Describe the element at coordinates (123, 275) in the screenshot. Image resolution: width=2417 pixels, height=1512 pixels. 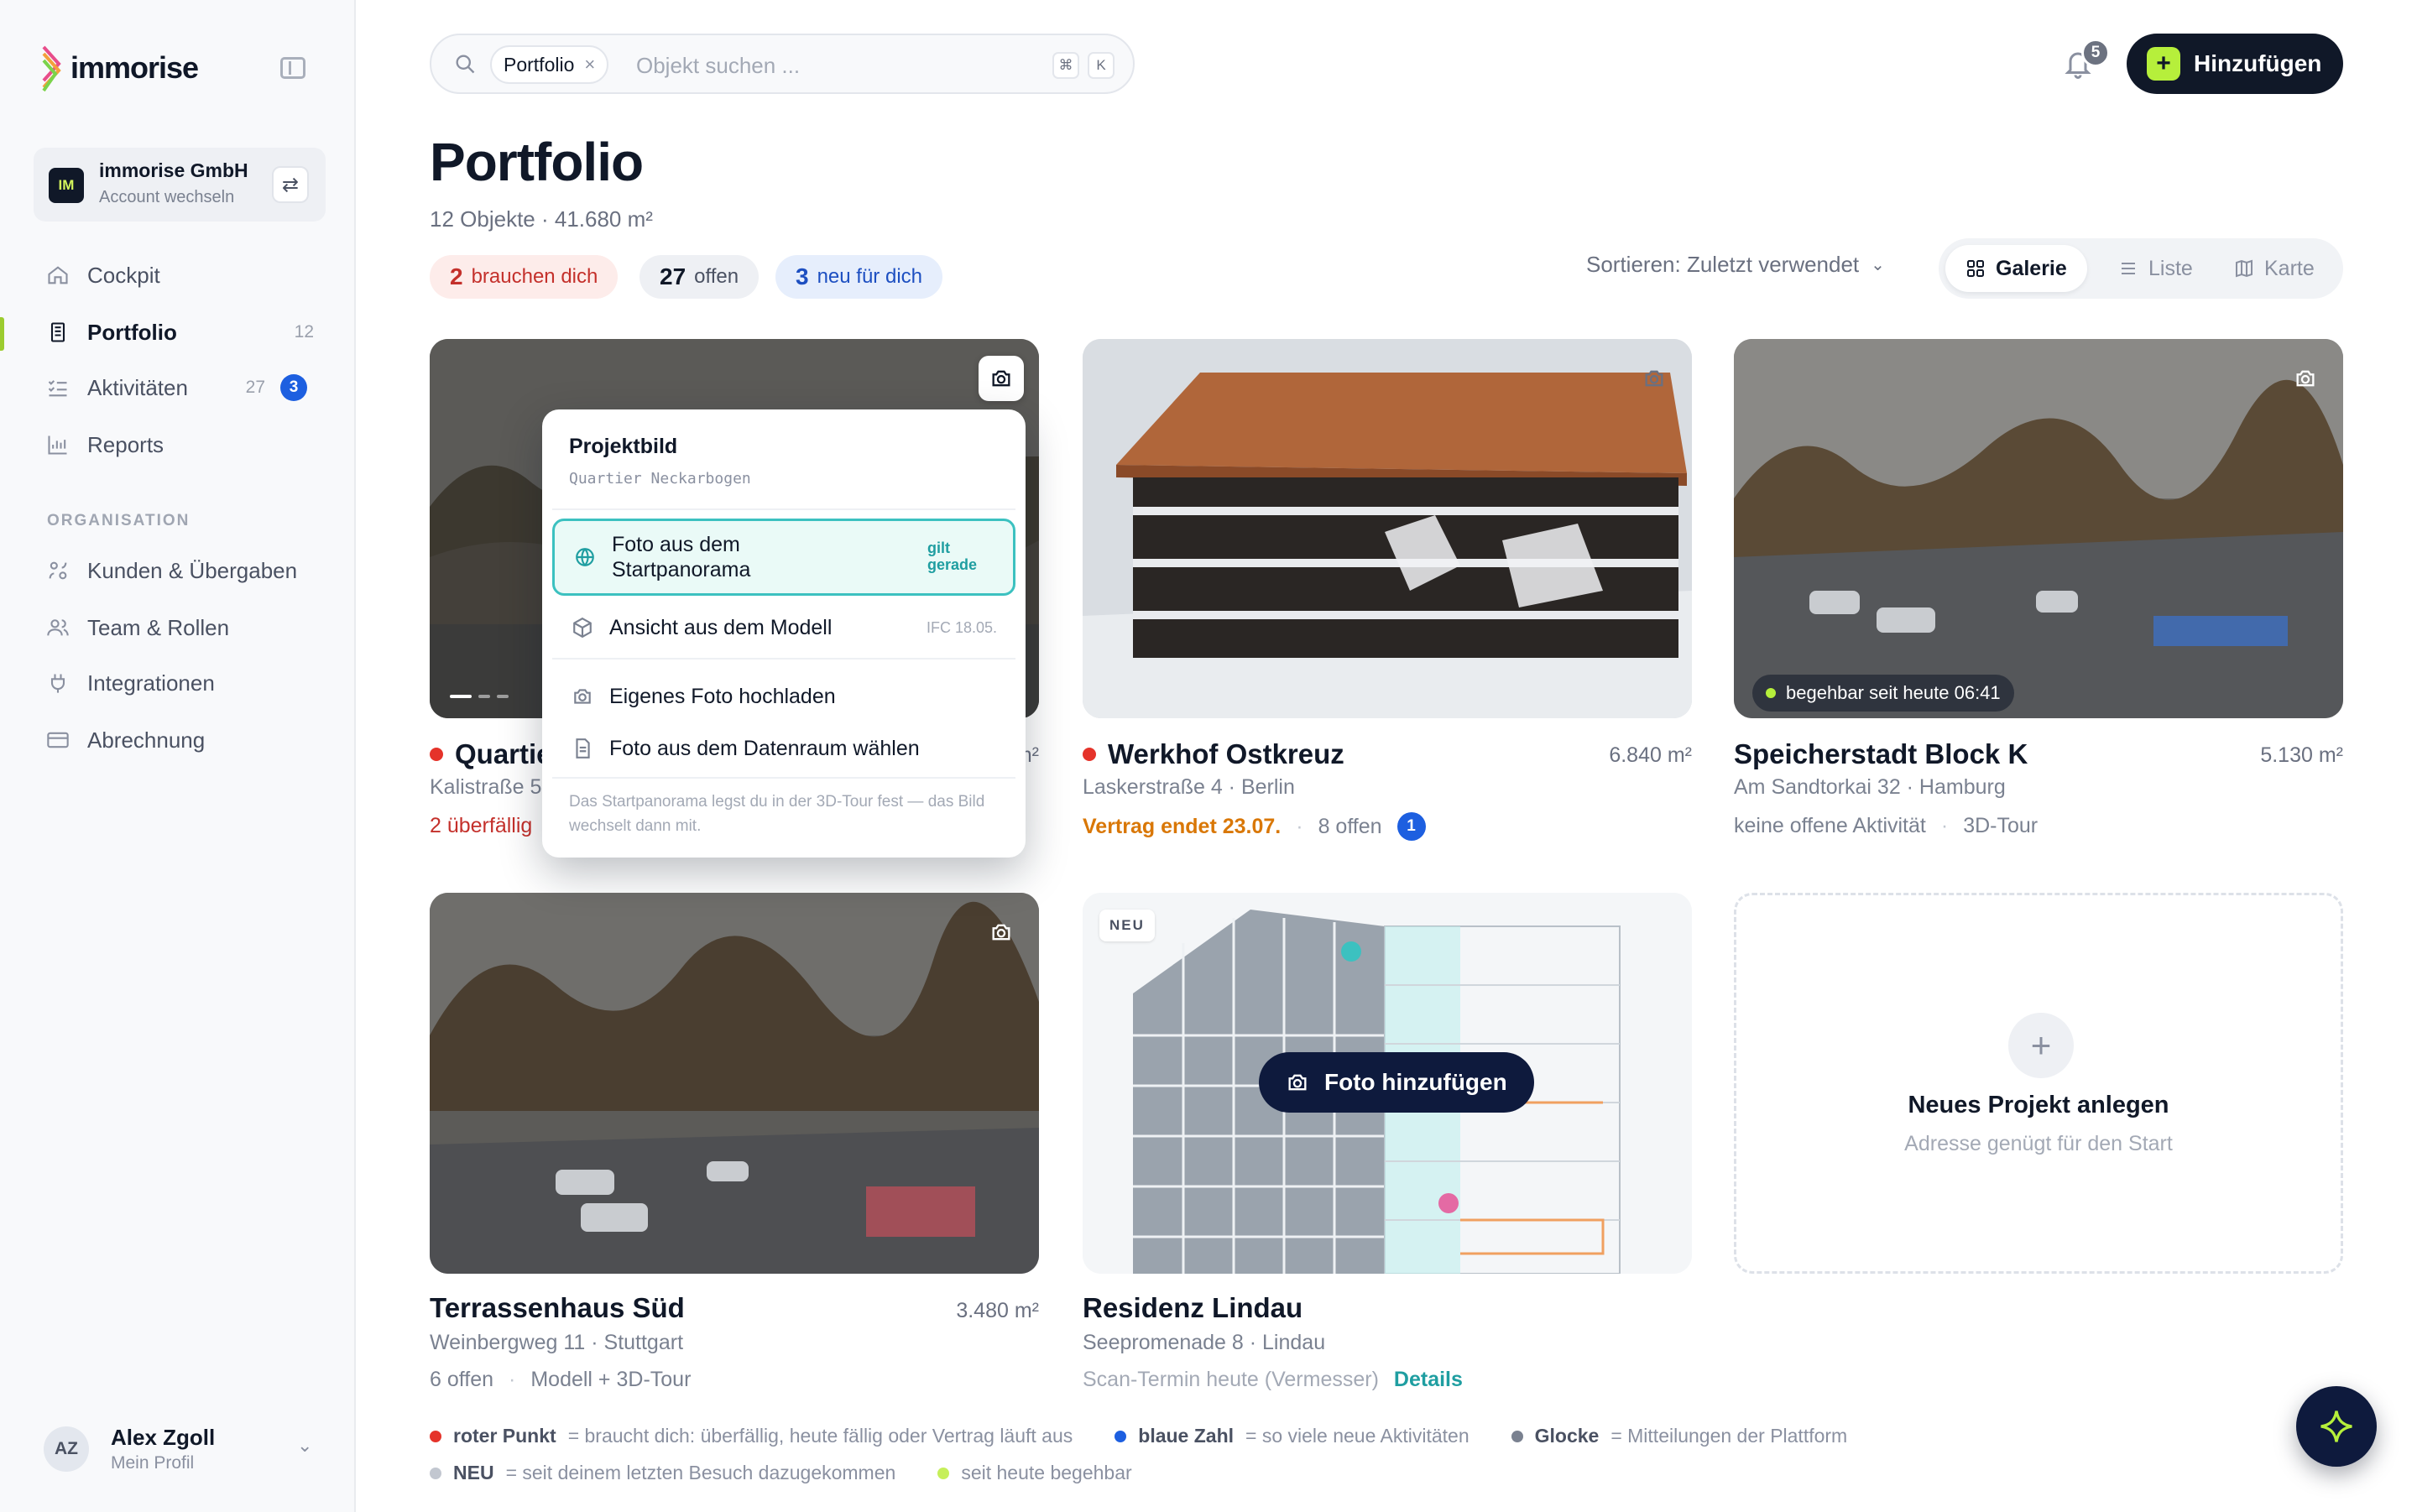
I see `sidebar-item-label: Cockpit` at that location.